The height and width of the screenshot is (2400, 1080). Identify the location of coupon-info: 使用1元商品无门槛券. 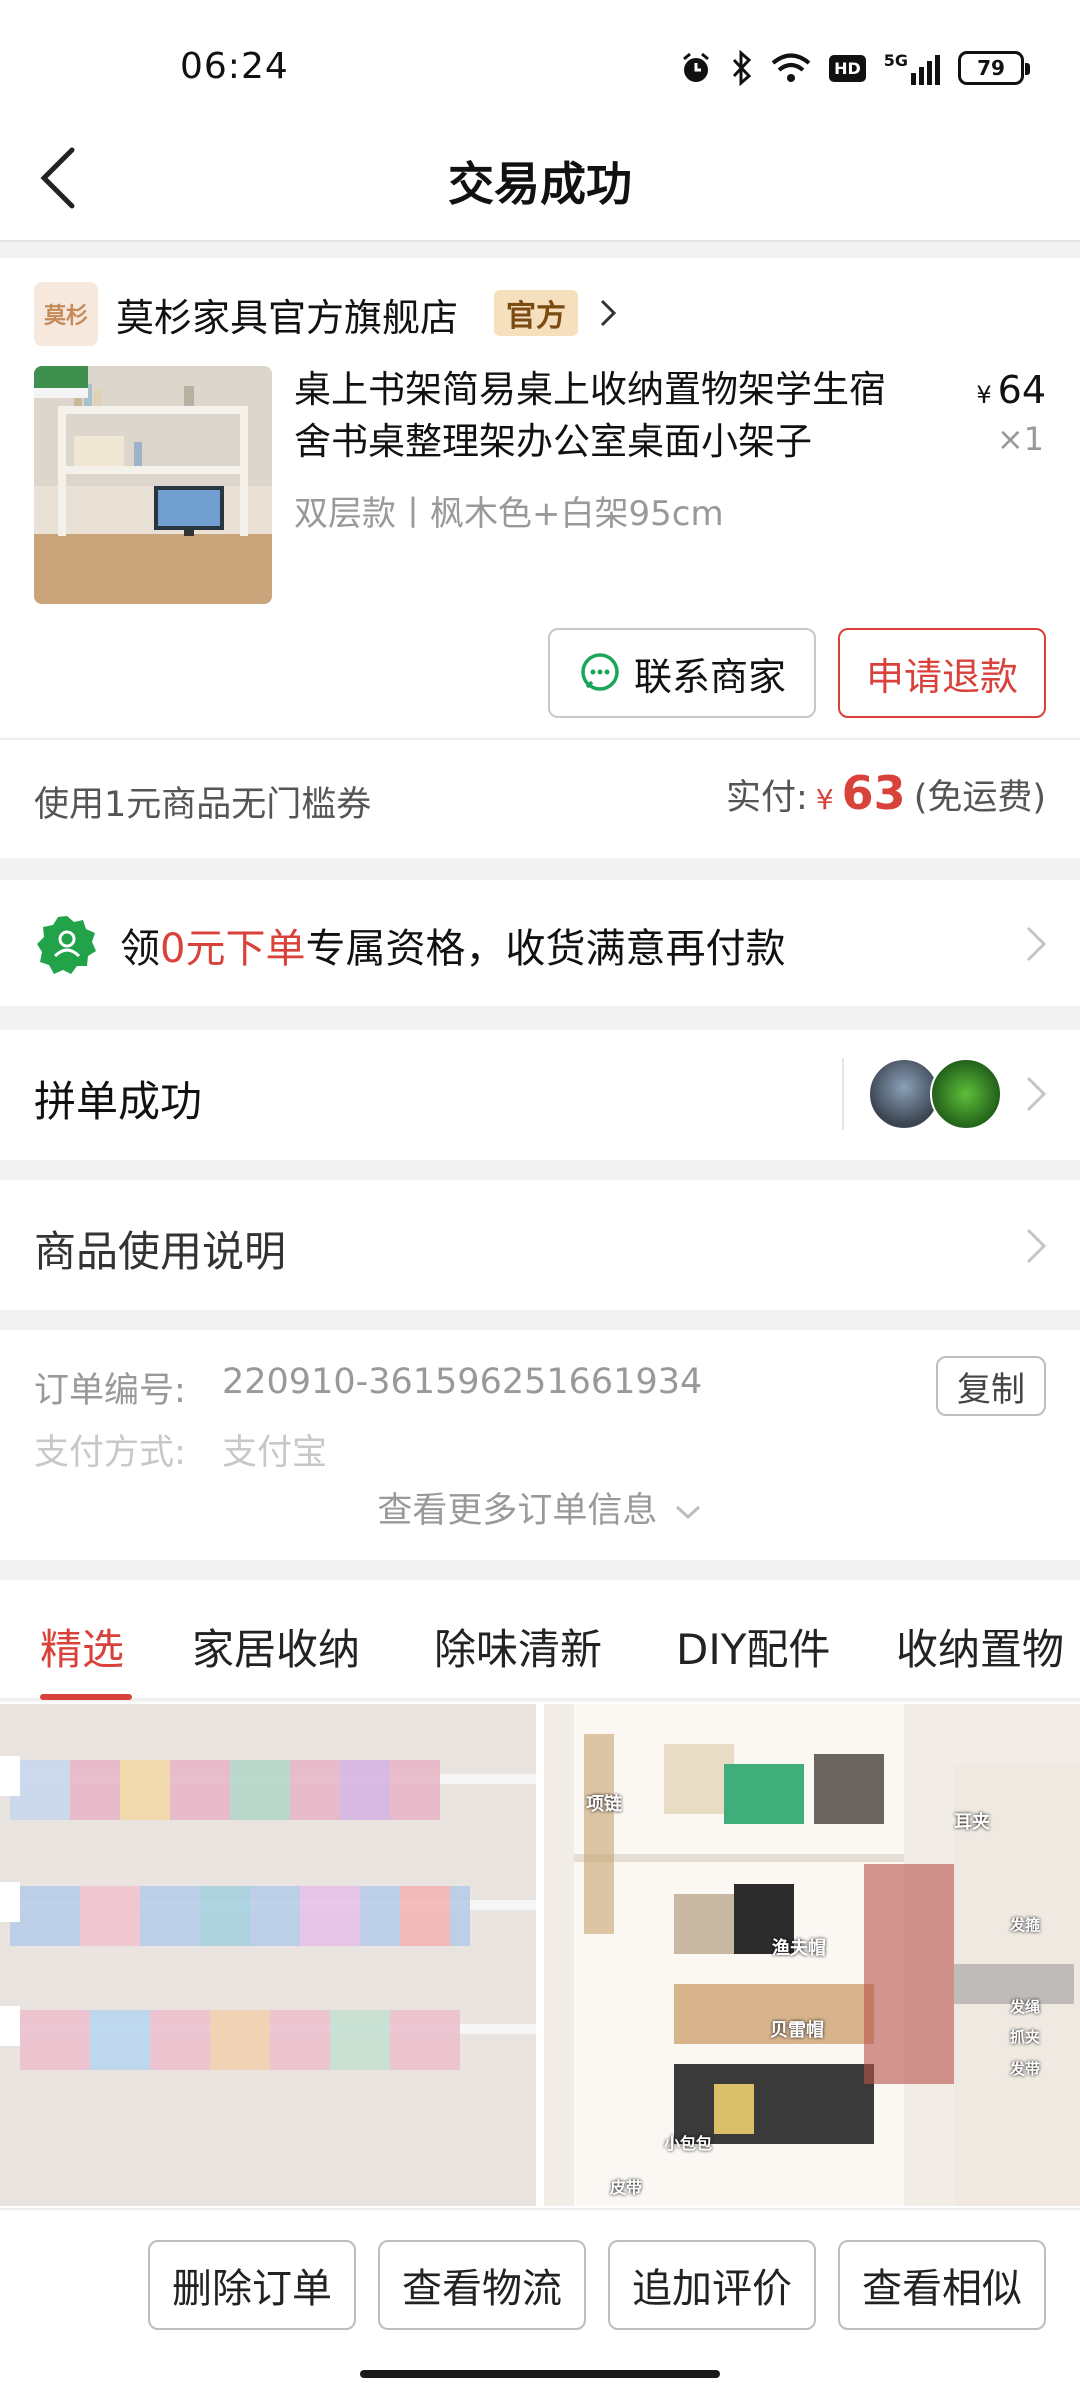
(203, 805).